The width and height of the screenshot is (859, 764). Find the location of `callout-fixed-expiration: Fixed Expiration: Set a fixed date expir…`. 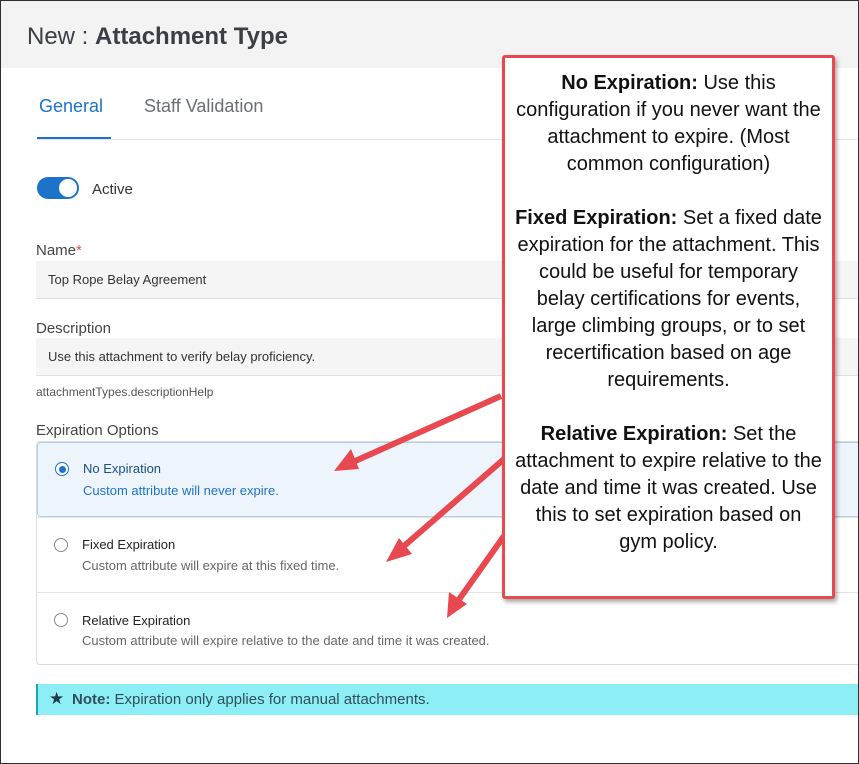

callout-fixed-expiration: Fixed Expiration: Set a fixed date expir… is located at coordinates (668, 299).